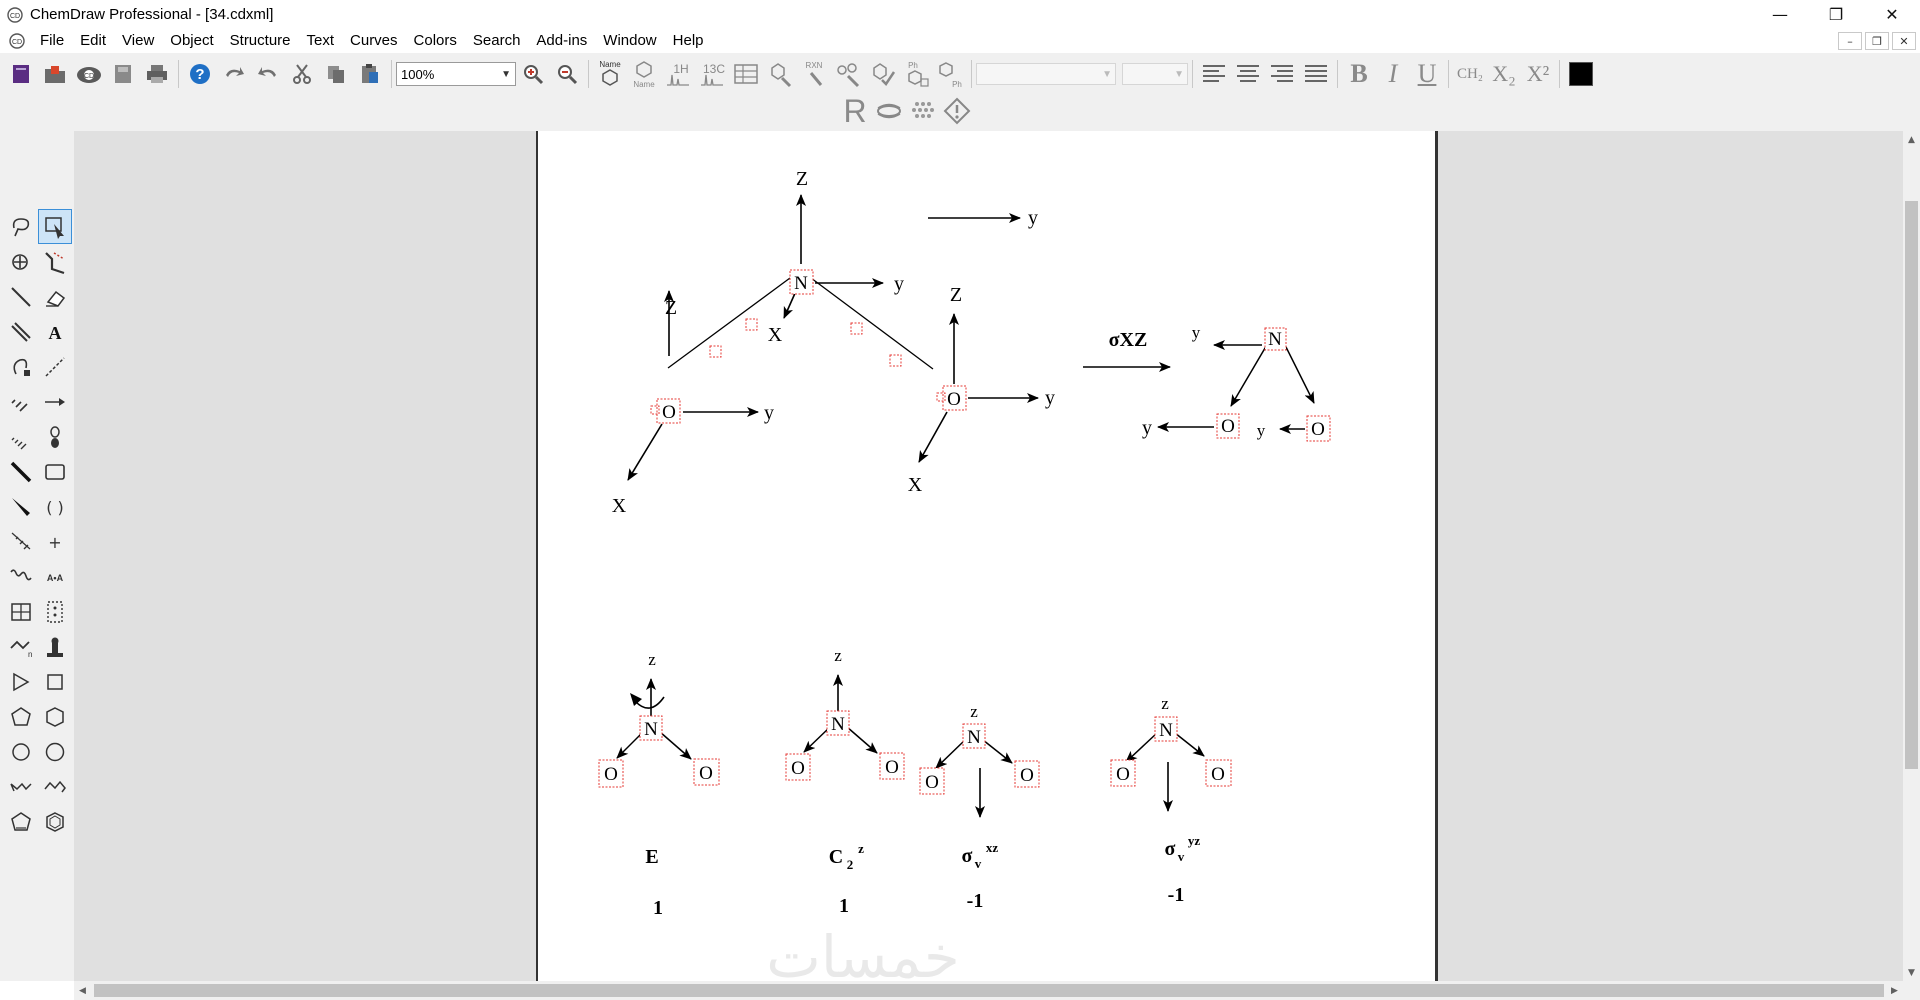 Image resolution: width=1920 pixels, height=1000 pixels. I want to click on lasso-tool-icon, so click(21, 226).